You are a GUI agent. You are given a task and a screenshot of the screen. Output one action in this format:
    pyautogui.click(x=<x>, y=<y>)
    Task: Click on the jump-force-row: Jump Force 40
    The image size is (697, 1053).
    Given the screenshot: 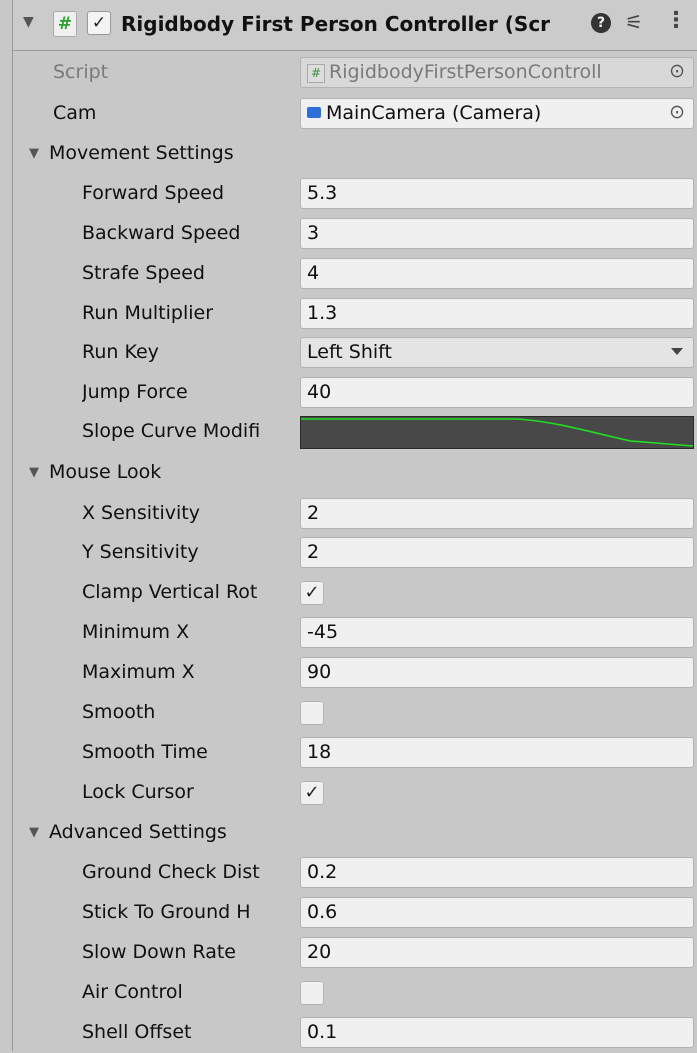 What is the action you would take?
    pyautogui.click(x=355, y=394)
    